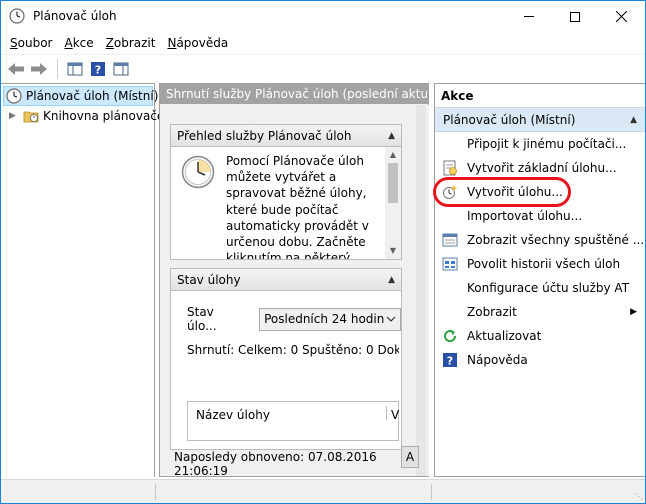 This screenshot has height=504, width=646. I want to click on tree-item-label: Knihovna plánovače, so click(104, 116).